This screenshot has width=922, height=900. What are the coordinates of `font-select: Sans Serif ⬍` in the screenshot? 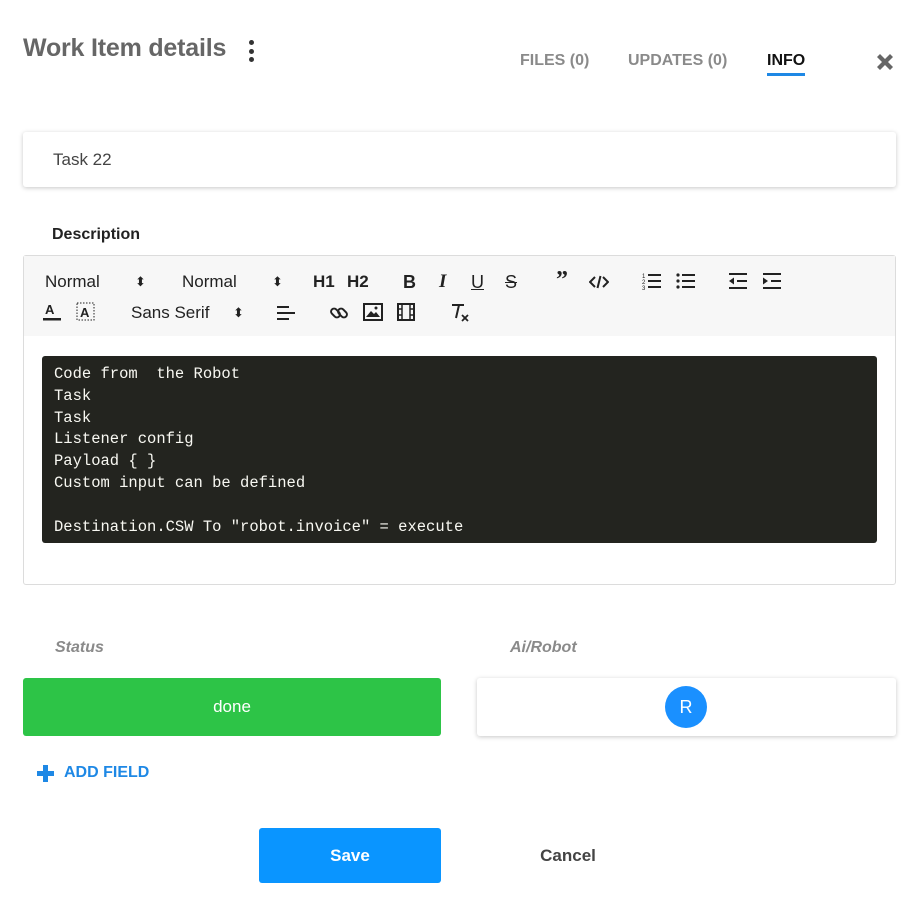 It's located at (187, 313).